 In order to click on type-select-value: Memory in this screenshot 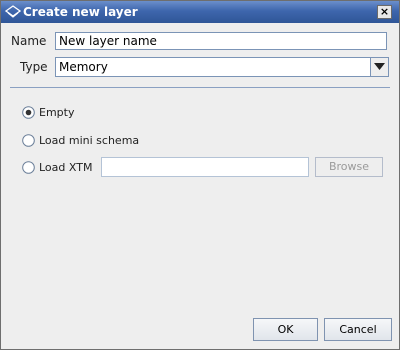, I will do `click(83, 67)`.